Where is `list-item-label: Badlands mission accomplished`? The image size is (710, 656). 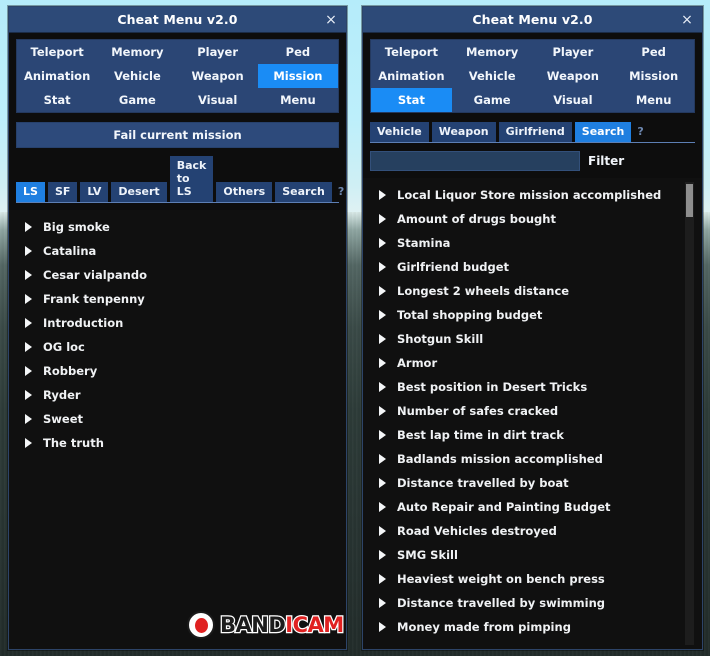
list-item-label: Badlands mission accomplished is located at coordinates (500, 459).